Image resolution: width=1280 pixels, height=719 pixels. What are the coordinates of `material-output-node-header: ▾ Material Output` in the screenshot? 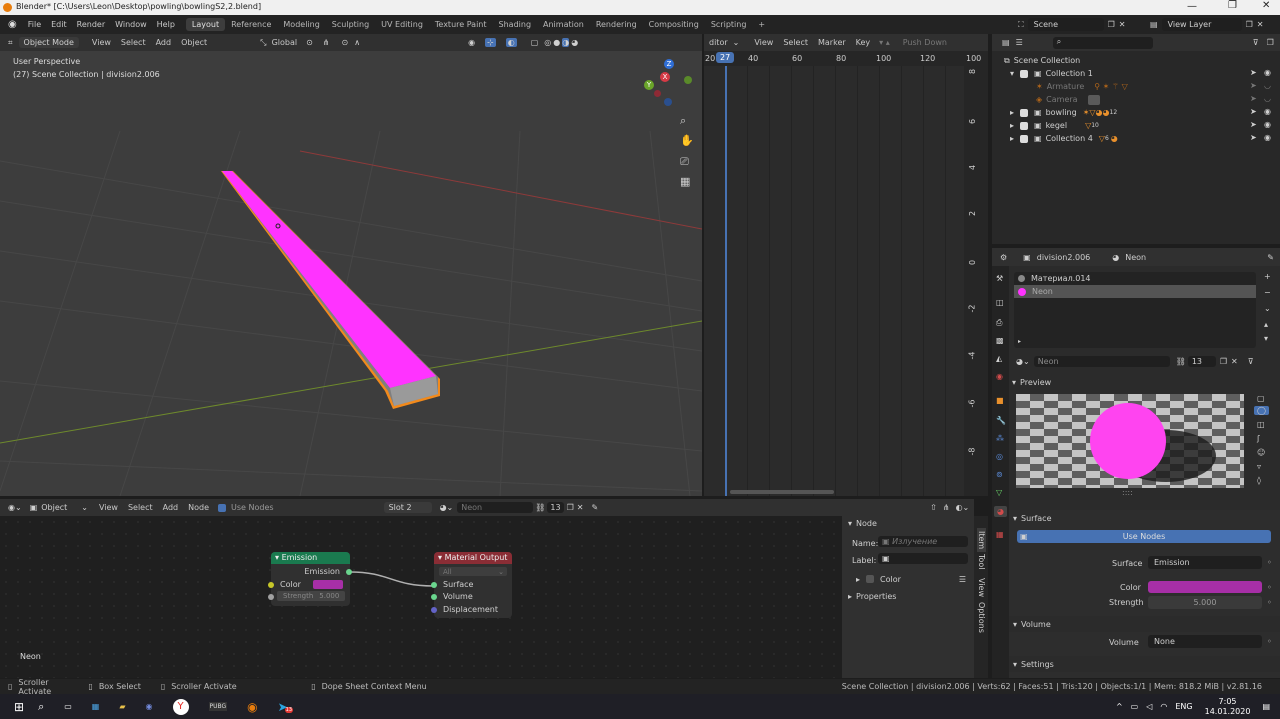 It's located at (473, 558).